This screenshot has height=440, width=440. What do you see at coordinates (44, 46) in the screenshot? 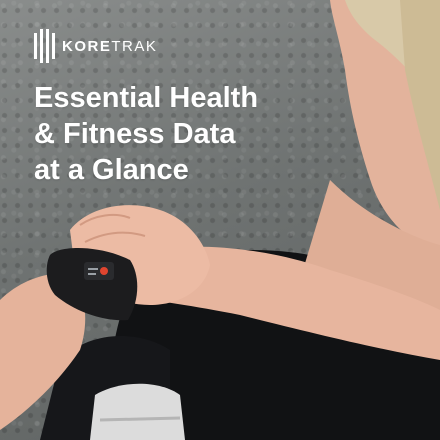
I see `koretrak-logo-icon` at bounding box center [44, 46].